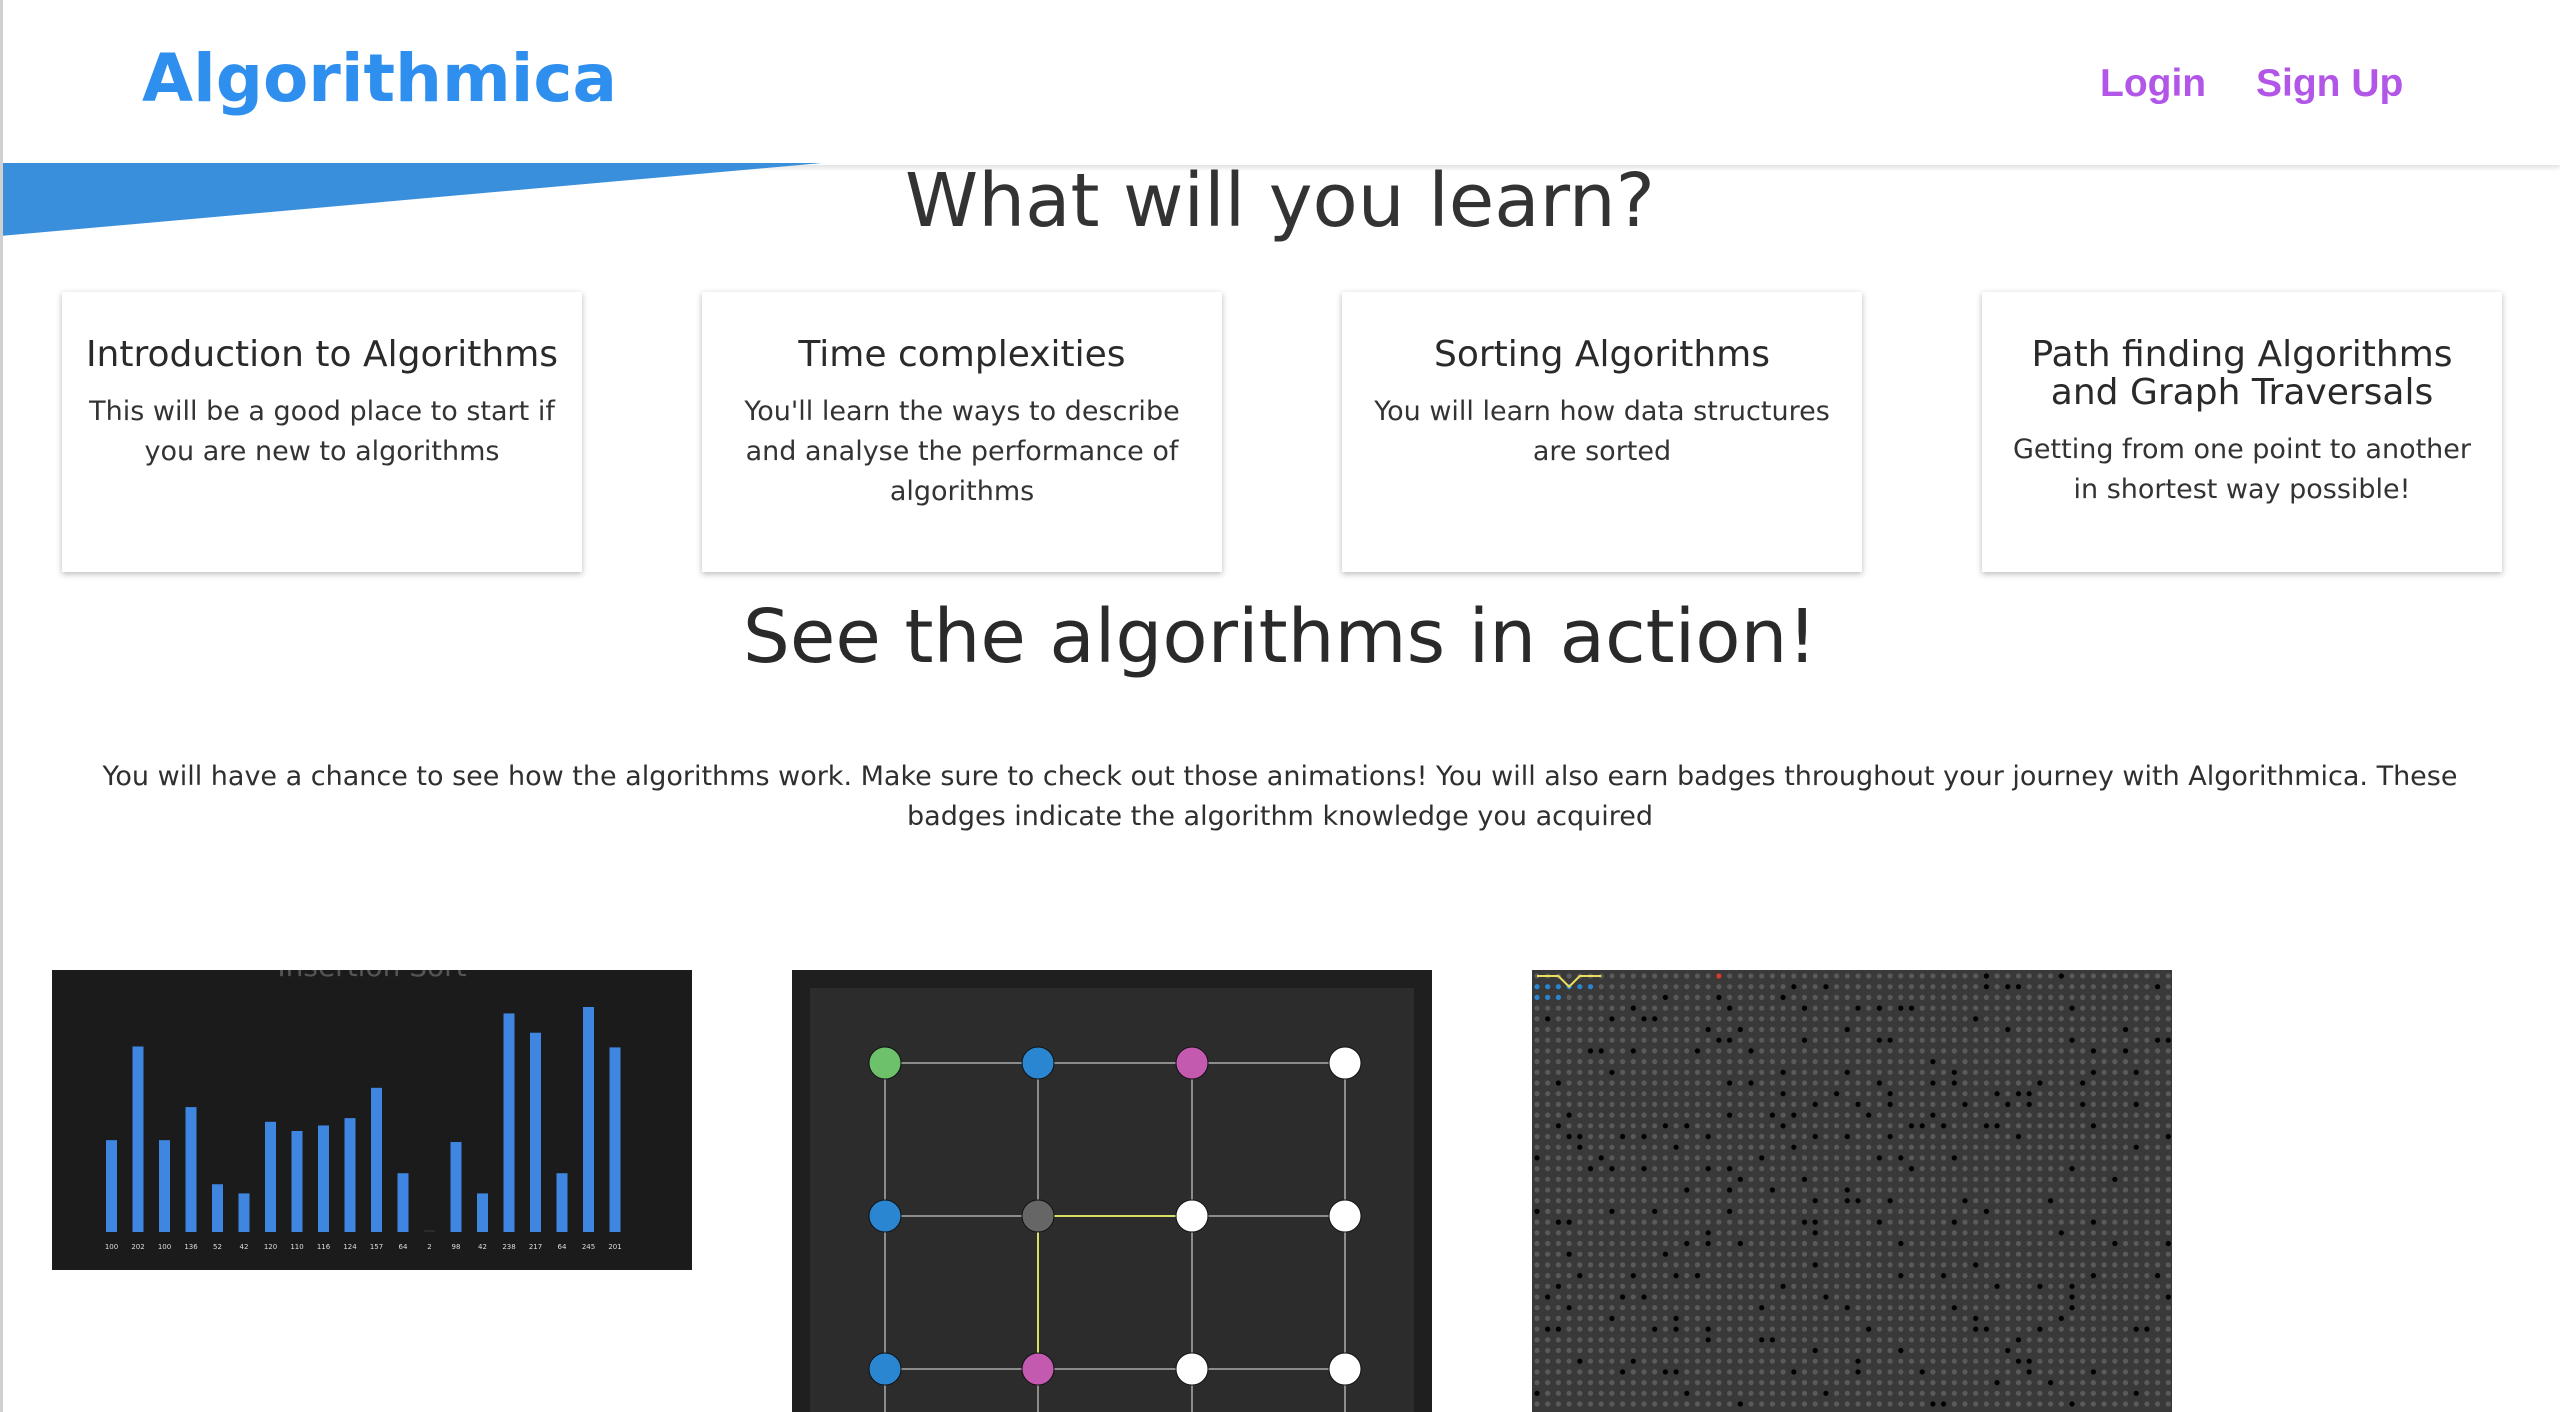 Image resolution: width=2560 pixels, height=1412 pixels. Describe the element at coordinates (403, 1247) in the screenshot. I see `sort-bar-label: 64` at that location.